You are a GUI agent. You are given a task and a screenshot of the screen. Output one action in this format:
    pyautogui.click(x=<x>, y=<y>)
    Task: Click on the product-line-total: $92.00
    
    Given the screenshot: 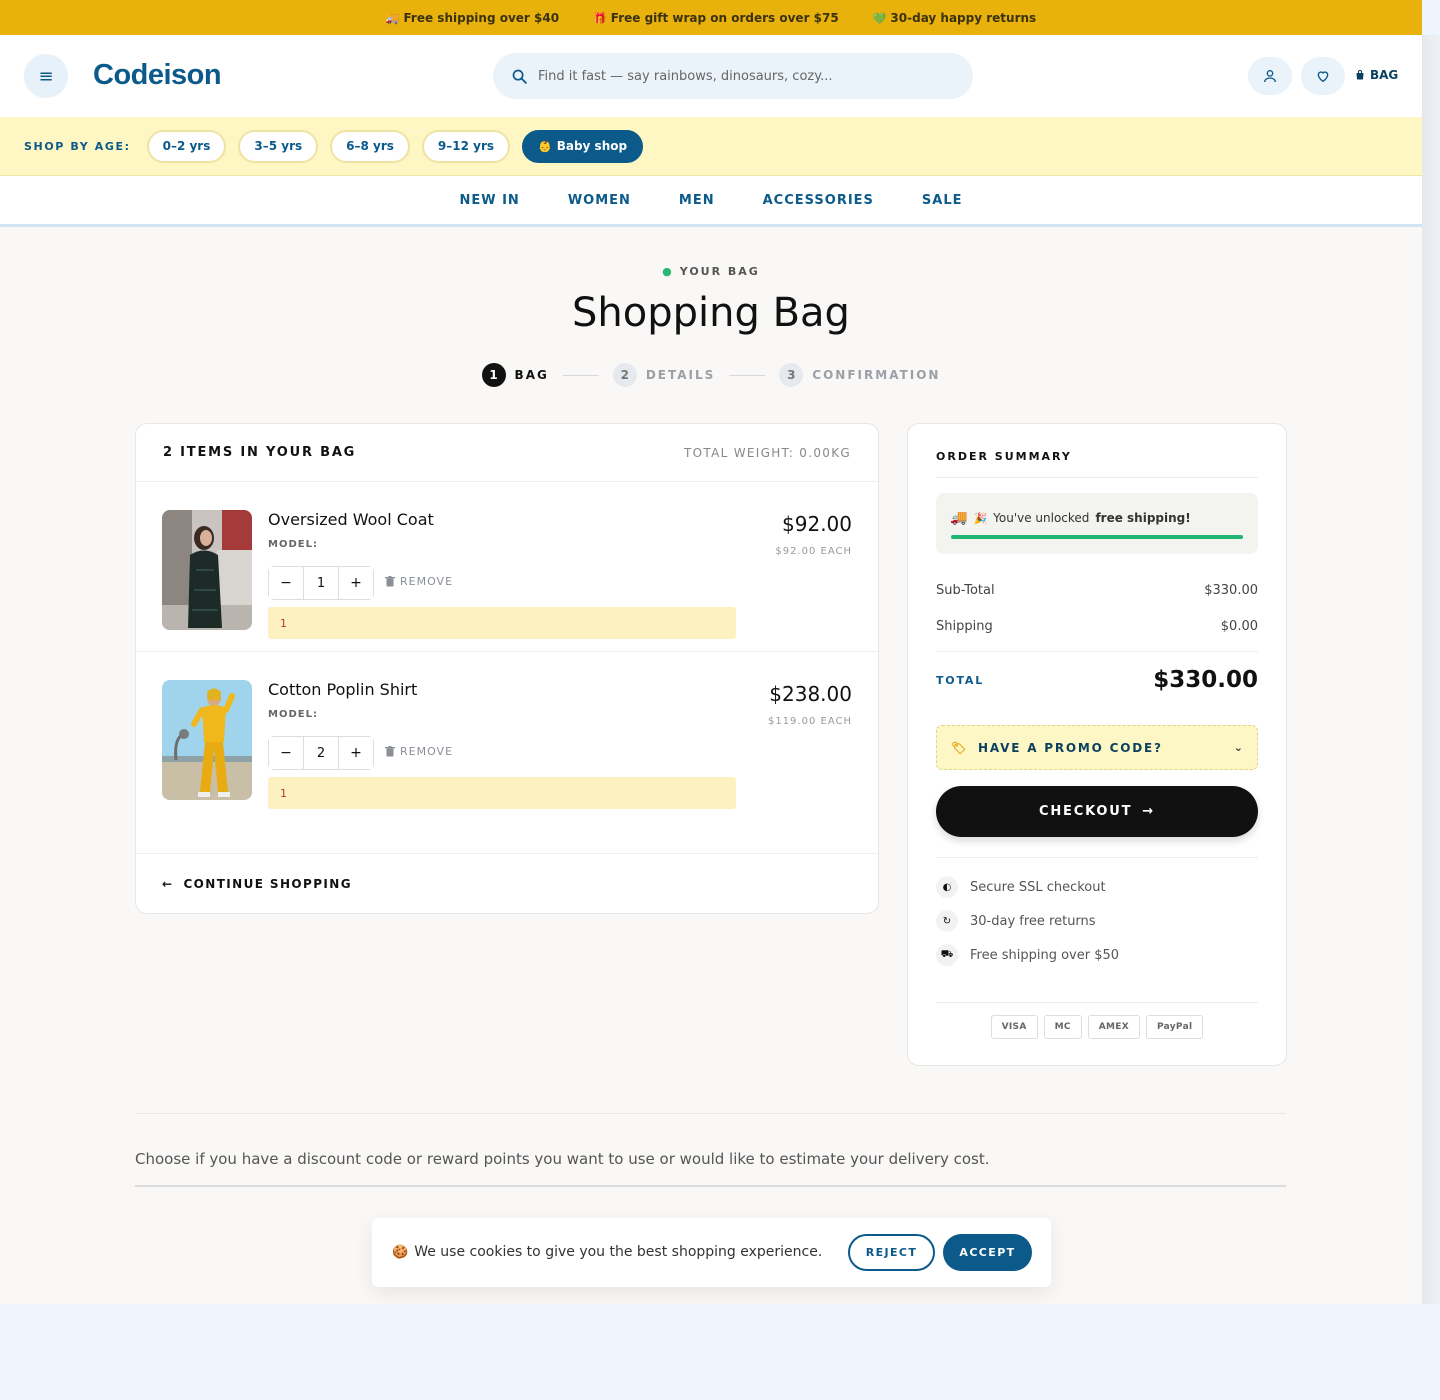 What is the action you would take?
    pyautogui.click(x=817, y=524)
    